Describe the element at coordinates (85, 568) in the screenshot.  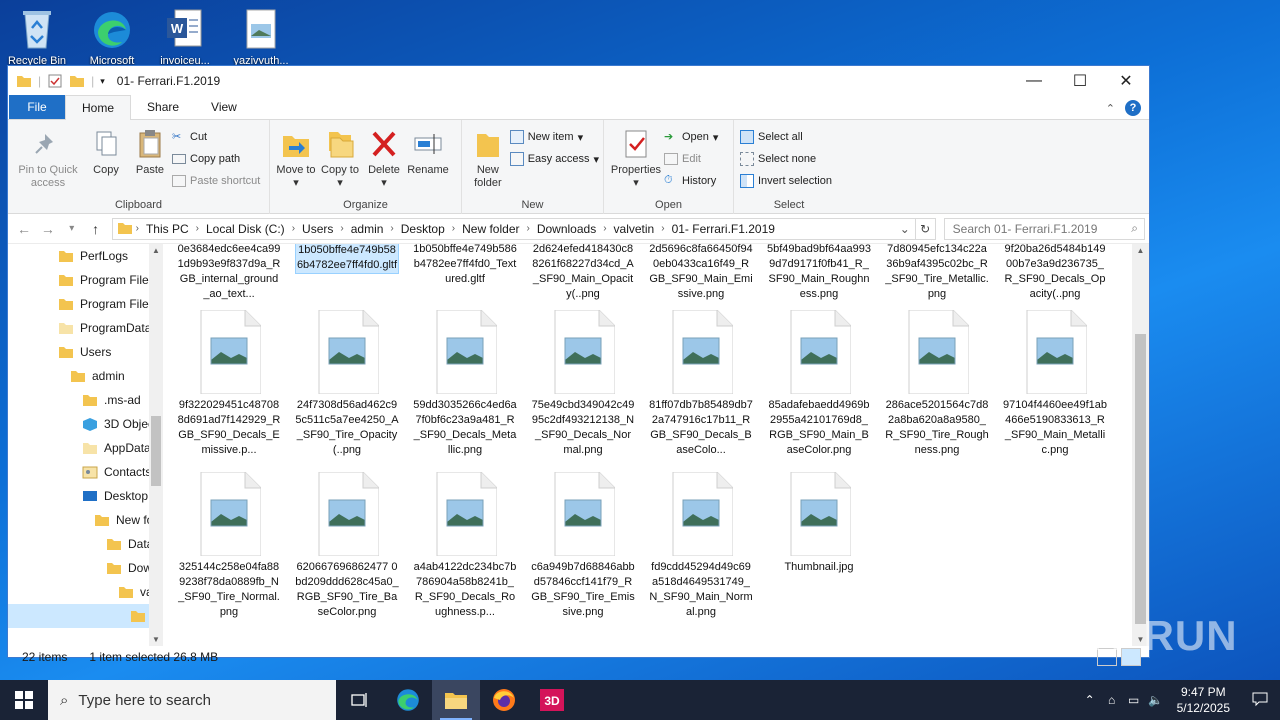
I see `nav-item: Downloads` at that location.